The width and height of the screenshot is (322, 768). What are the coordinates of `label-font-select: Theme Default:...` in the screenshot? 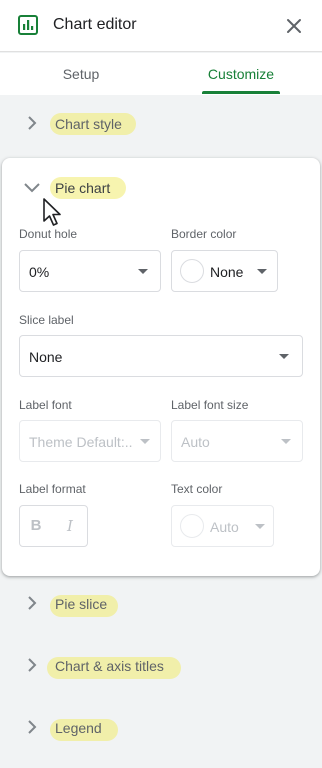 It's located at (90, 441).